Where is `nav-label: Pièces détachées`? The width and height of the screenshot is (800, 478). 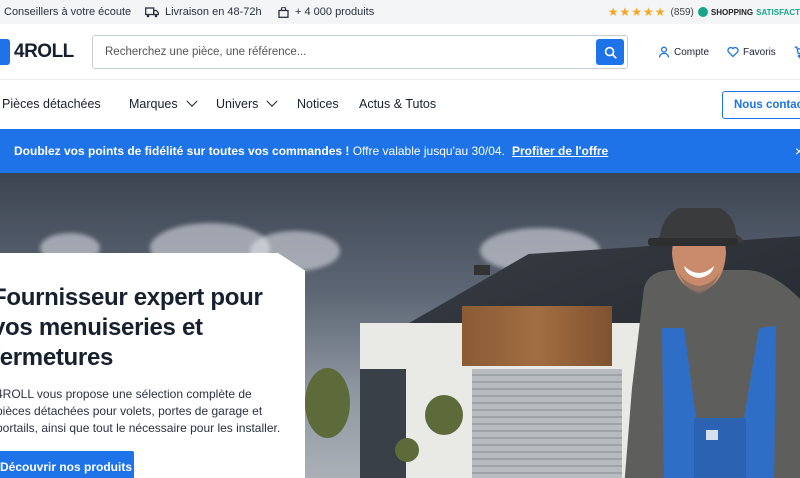
nav-label: Pièces détachées is located at coordinates (51, 104).